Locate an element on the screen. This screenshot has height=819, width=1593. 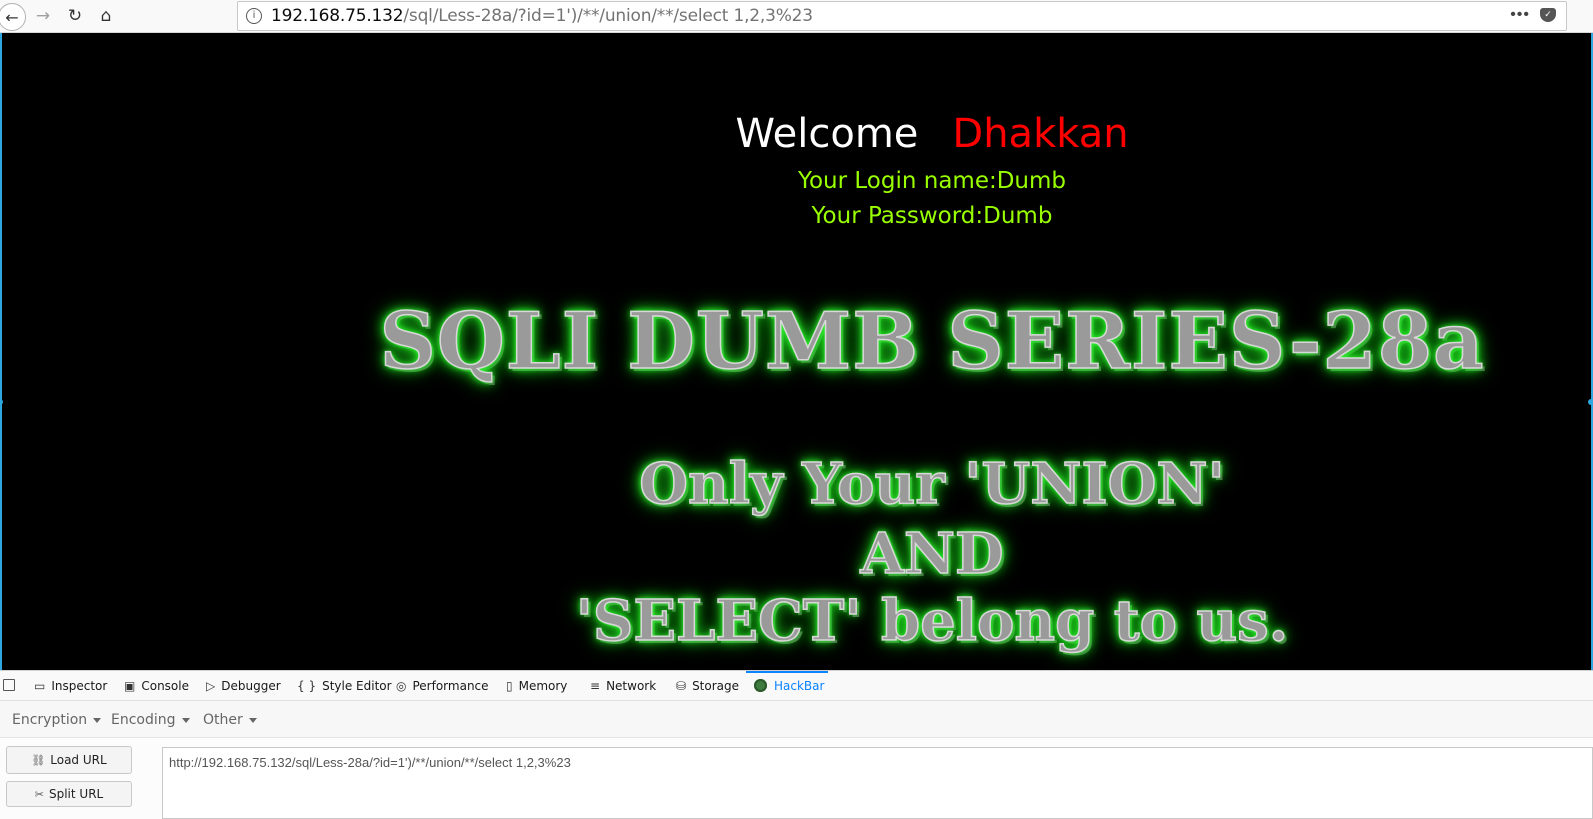
tab-inspector: ▭ Inspector is located at coordinates (70, 685).